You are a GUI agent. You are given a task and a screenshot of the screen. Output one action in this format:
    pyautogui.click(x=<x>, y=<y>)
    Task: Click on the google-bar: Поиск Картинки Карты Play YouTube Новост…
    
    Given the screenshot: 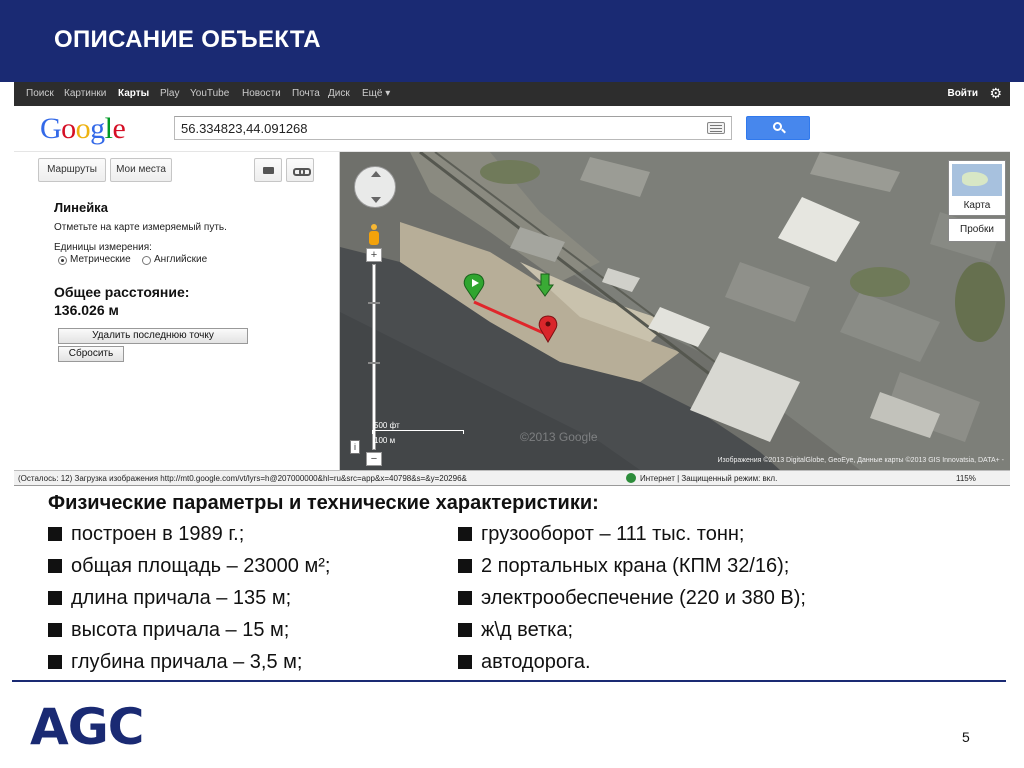 What is the action you would take?
    pyautogui.click(x=512, y=94)
    